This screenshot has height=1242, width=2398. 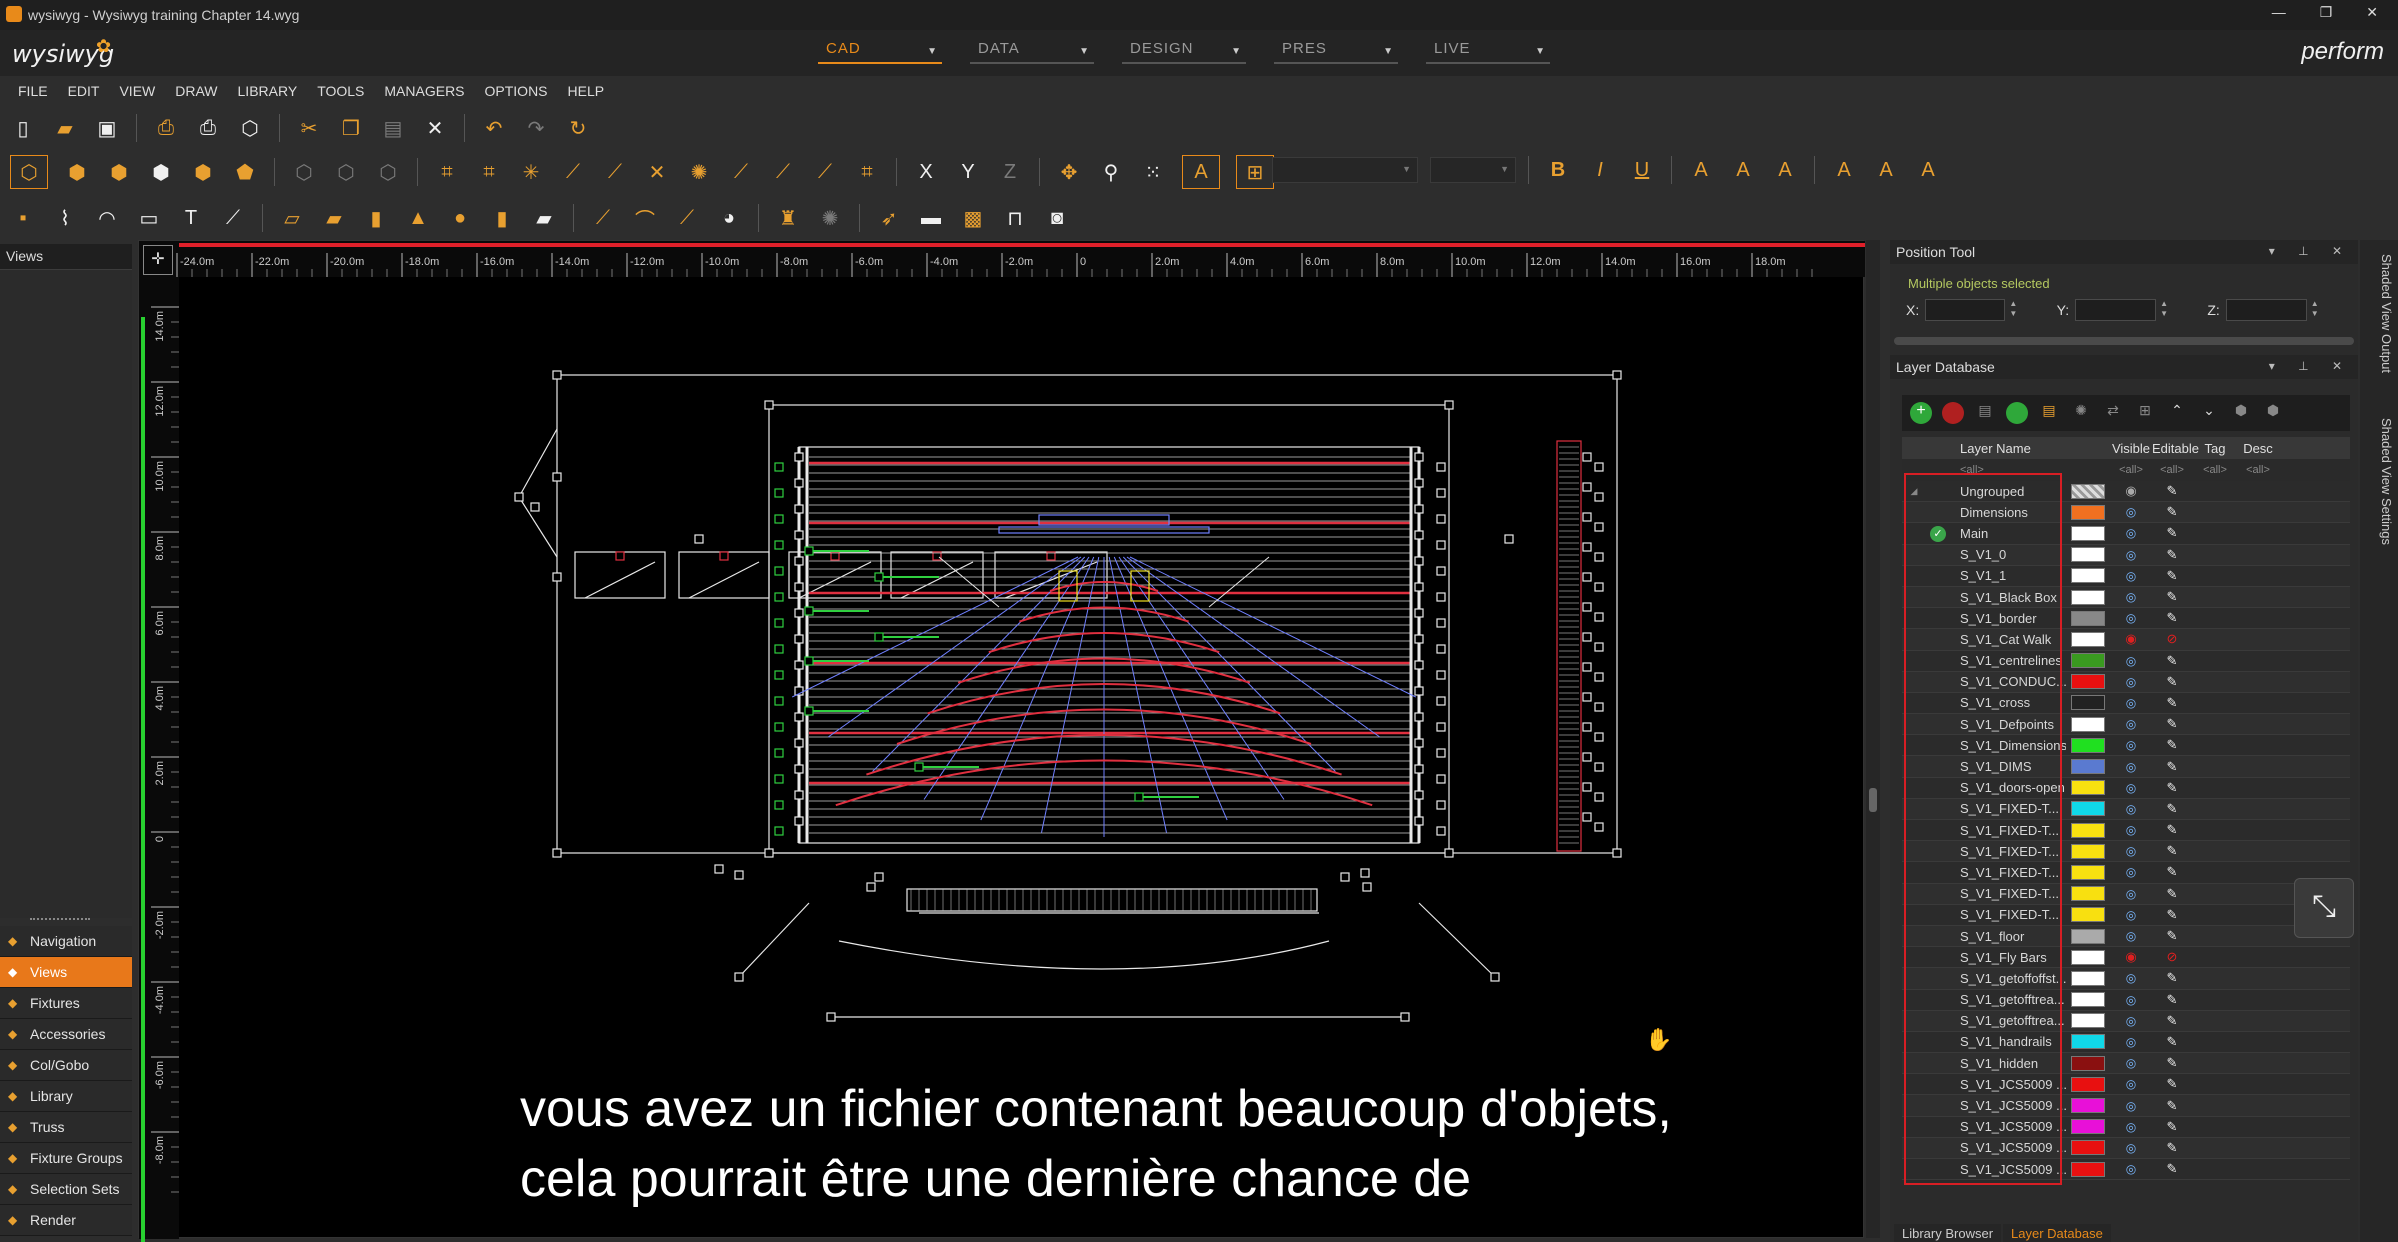 I want to click on layer-export-icon: ⬢, so click(x=2273, y=413).